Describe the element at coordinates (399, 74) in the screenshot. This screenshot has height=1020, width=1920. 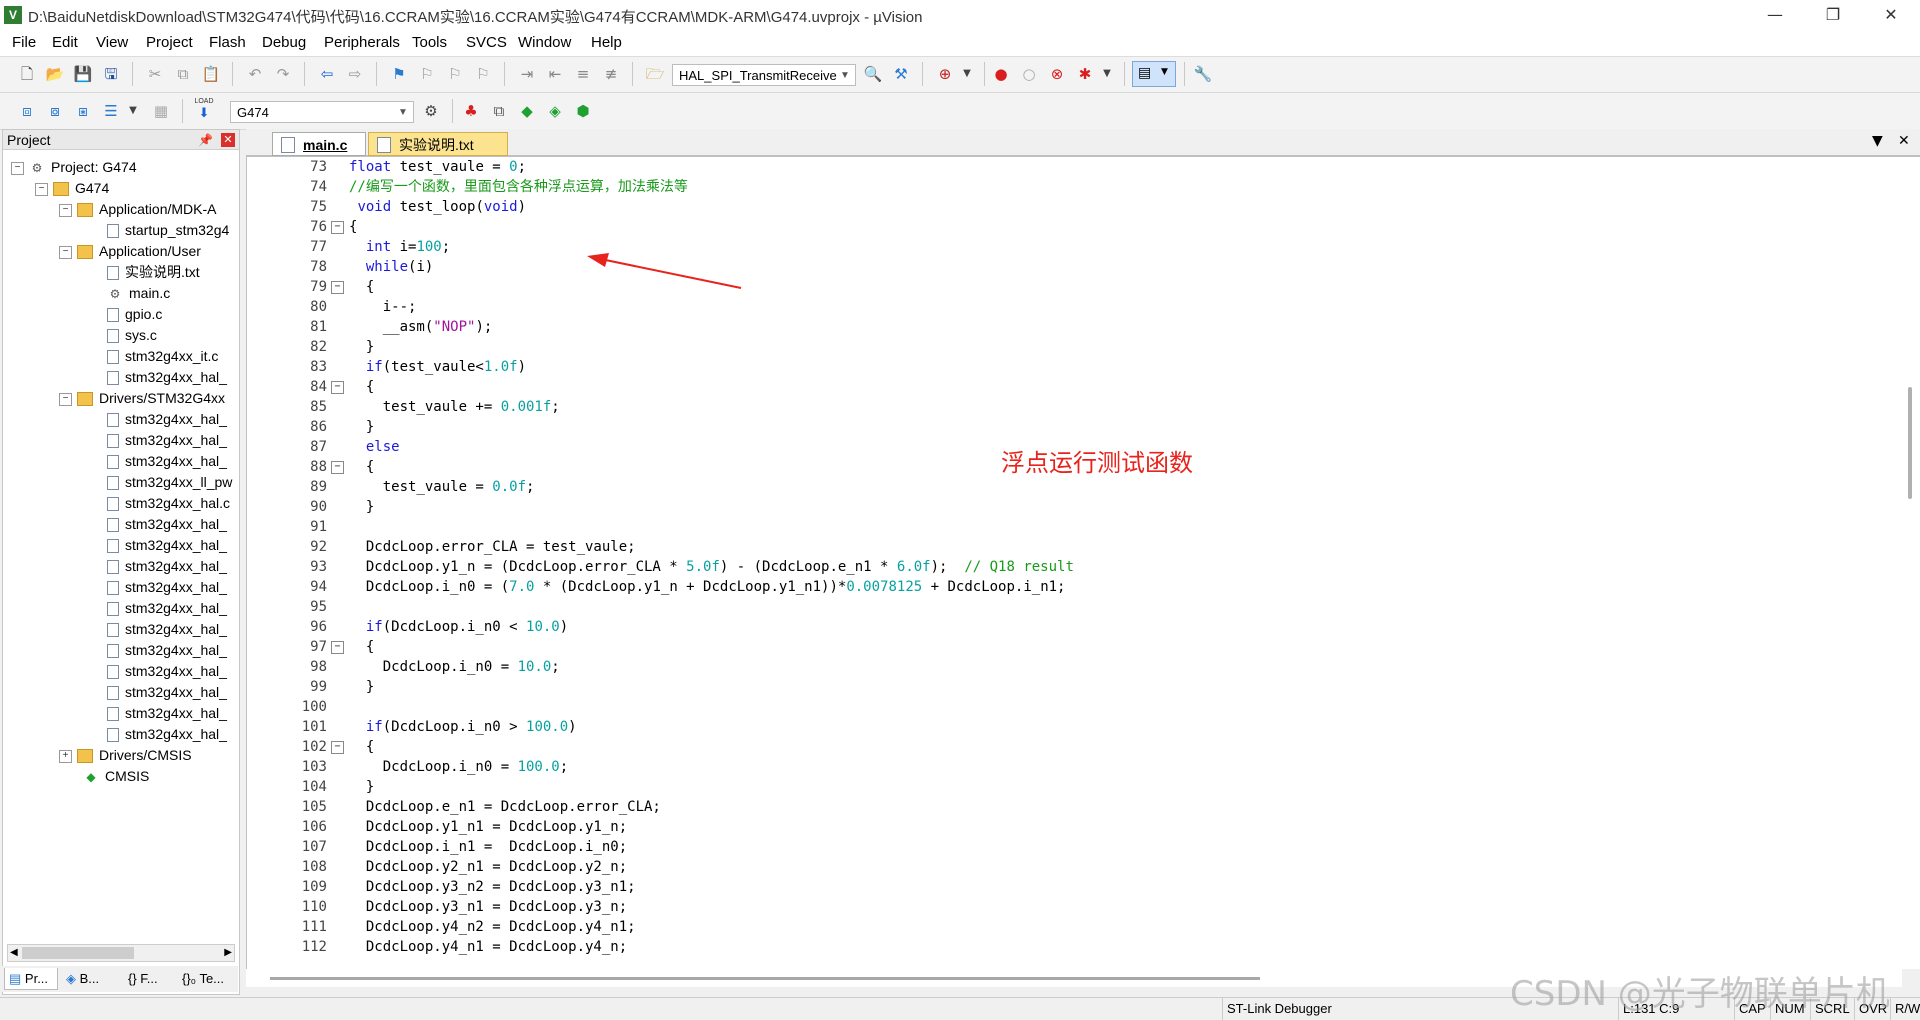
I see `bookmark-icon: ⚑` at that location.